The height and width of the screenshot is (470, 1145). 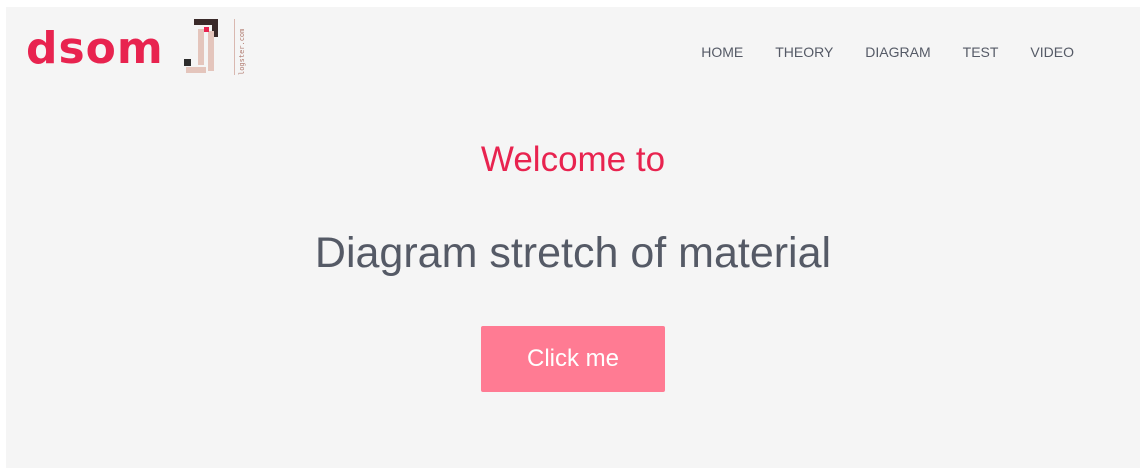 I want to click on nav-theory: THEORY, so click(x=804, y=52).